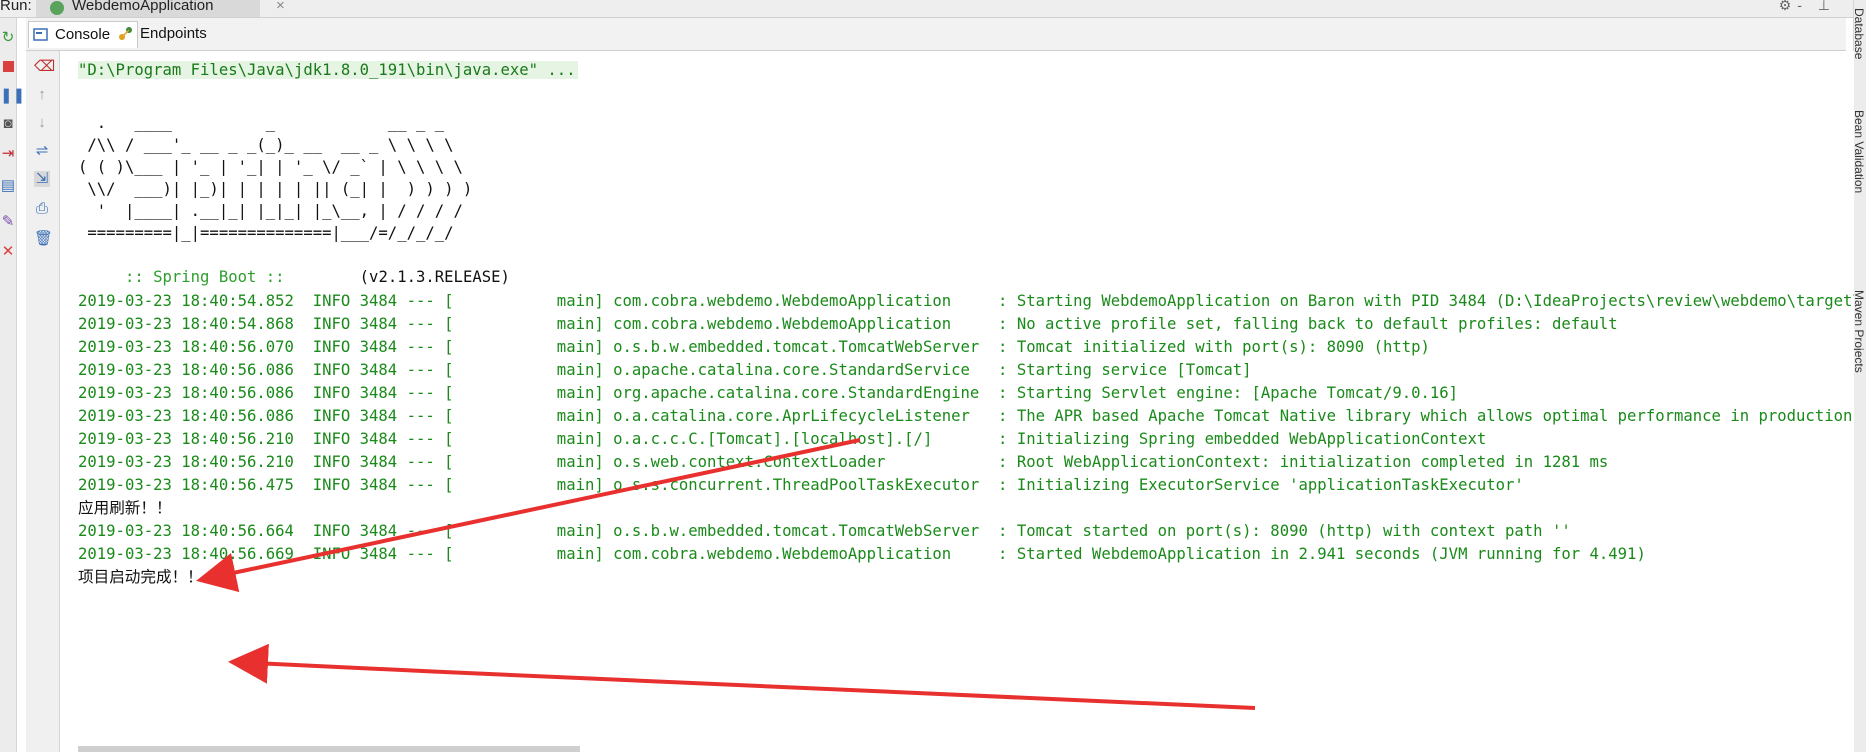  What do you see at coordinates (8, 252) in the screenshot?
I see `close-icon: ✕` at bounding box center [8, 252].